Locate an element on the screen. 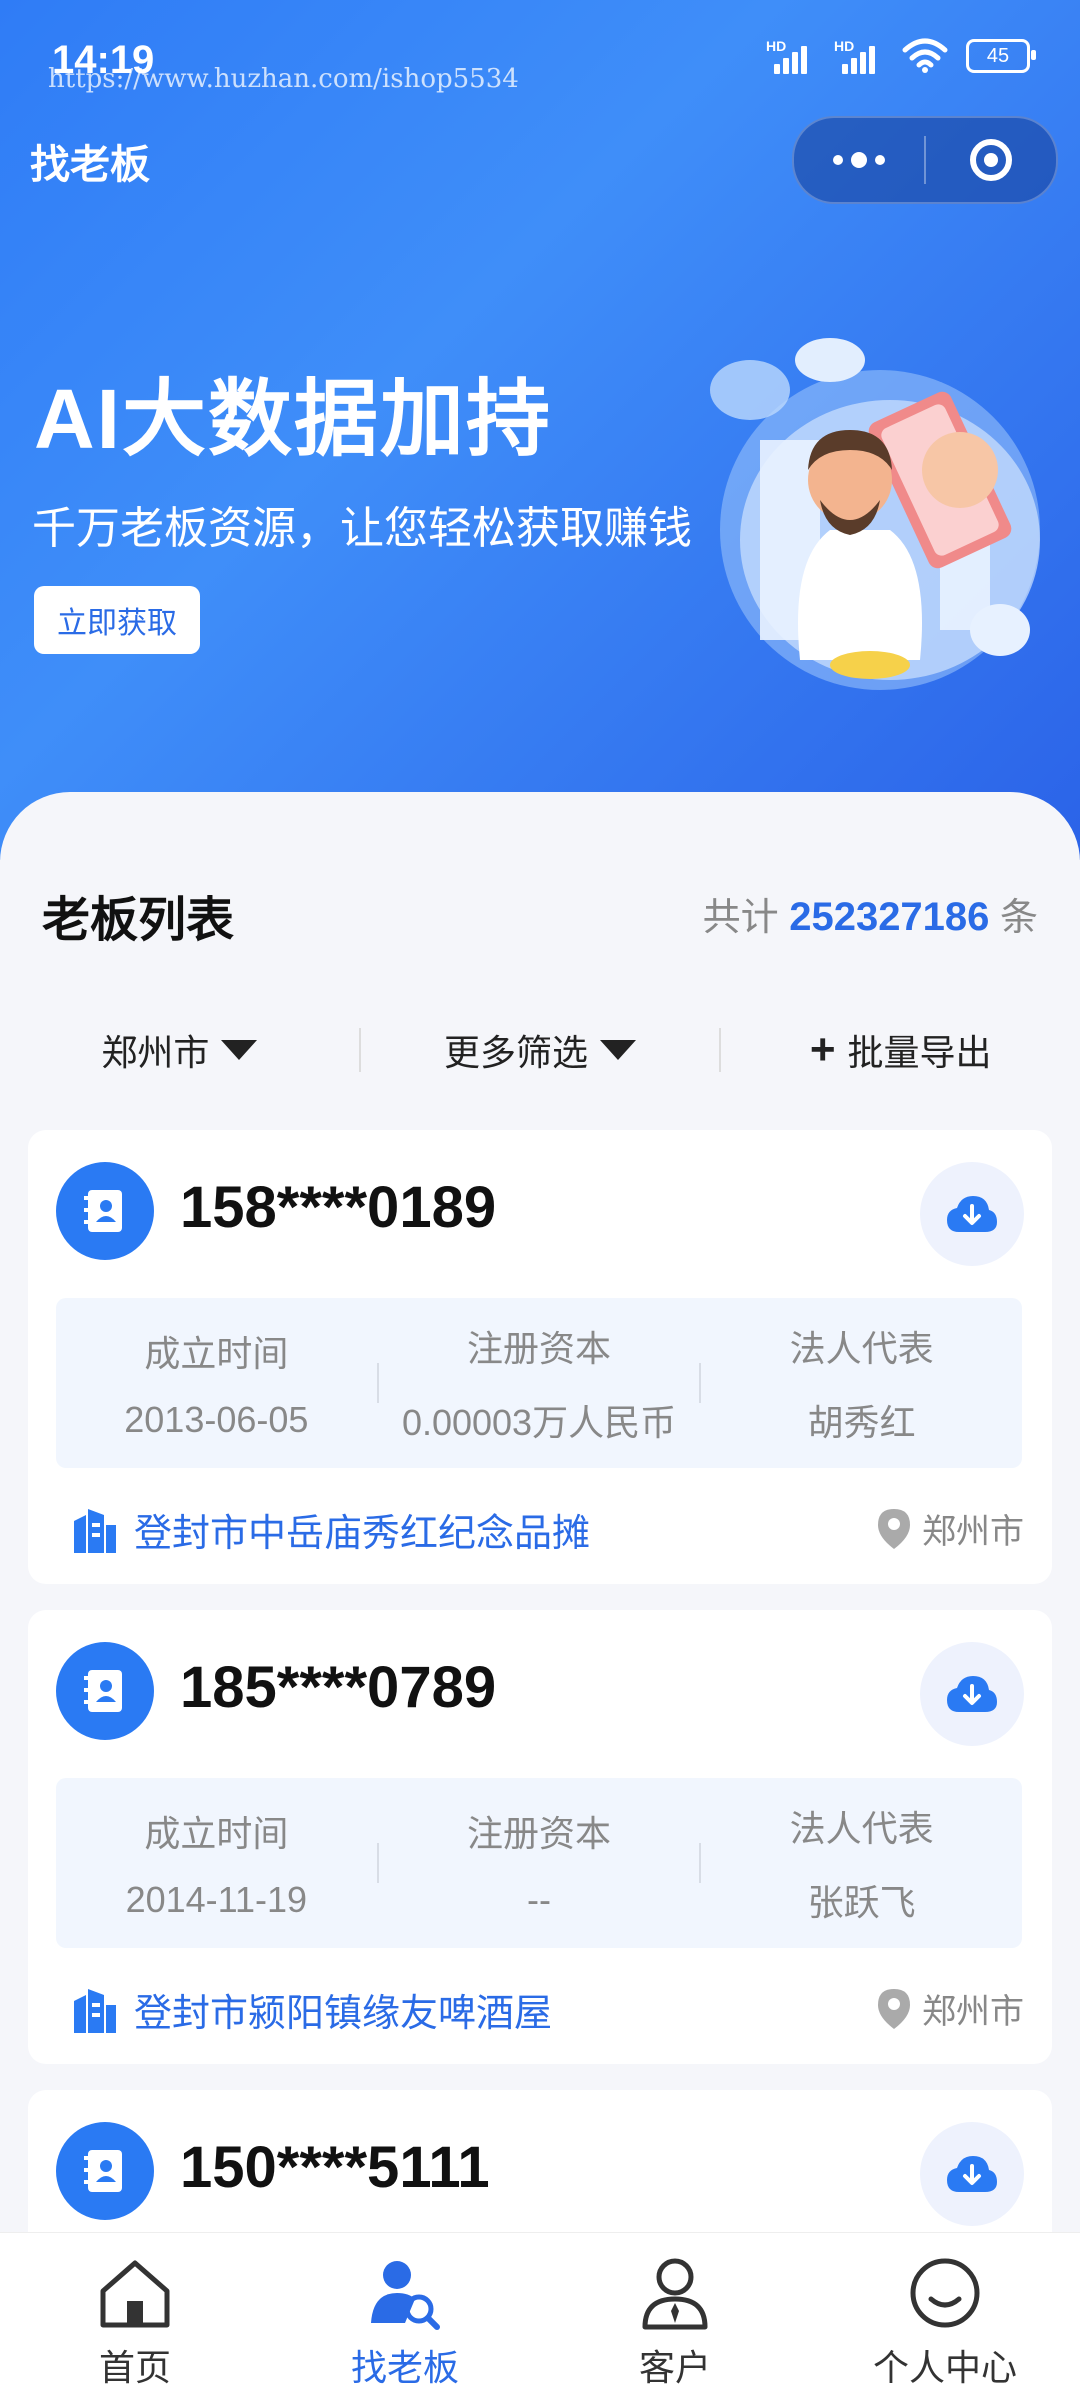 The image size is (1080, 2401). company-name: 登封市颍阳镇缘友啤酒屋 is located at coordinates (343, 2014).